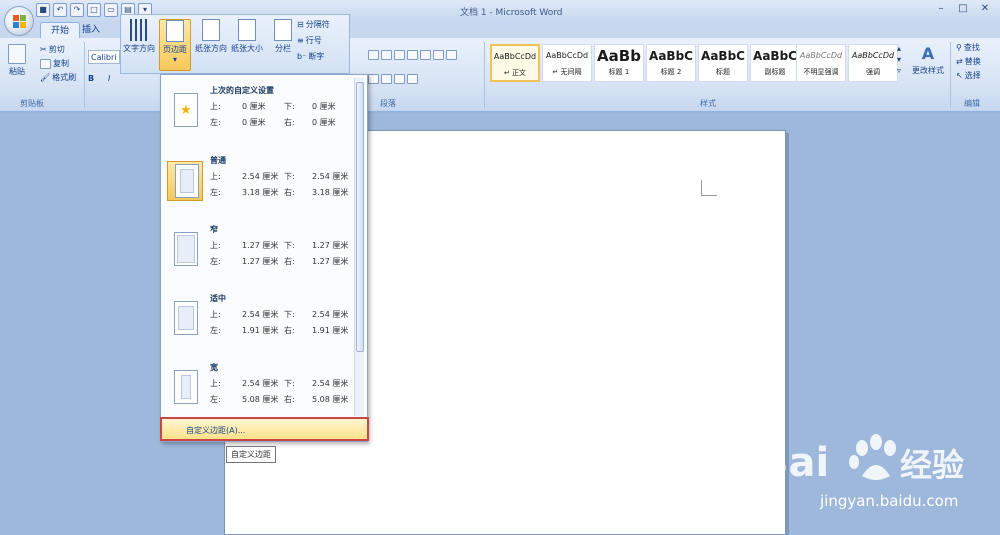  I want to click on tab-insert: 插入, so click(91, 30).